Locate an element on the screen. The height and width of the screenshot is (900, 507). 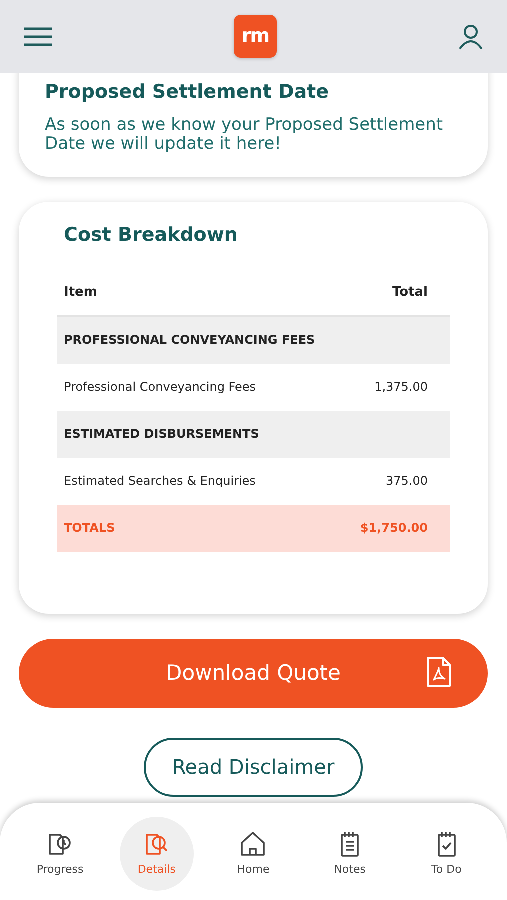
settlement-message: As soon as we know your Proposed Settlement Date we will update it here! is located at coordinates (244, 135).